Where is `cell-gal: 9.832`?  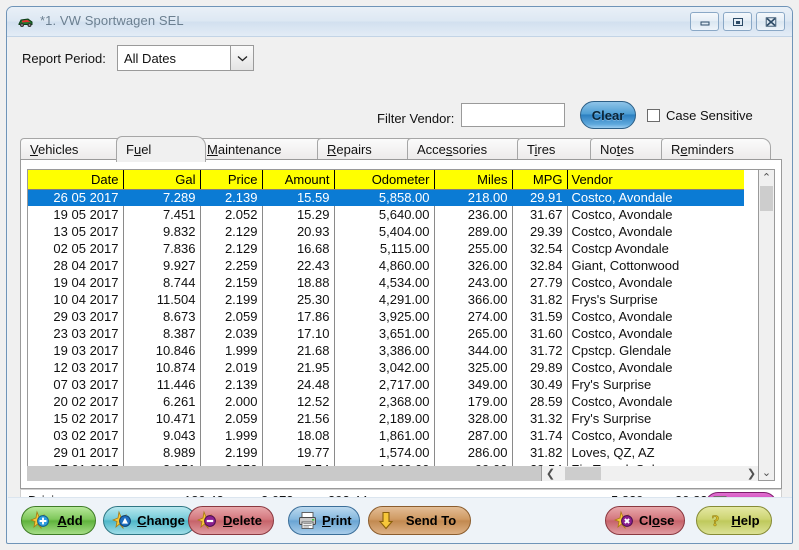 cell-gal: 9.832 is located at coordinates (162, 231).